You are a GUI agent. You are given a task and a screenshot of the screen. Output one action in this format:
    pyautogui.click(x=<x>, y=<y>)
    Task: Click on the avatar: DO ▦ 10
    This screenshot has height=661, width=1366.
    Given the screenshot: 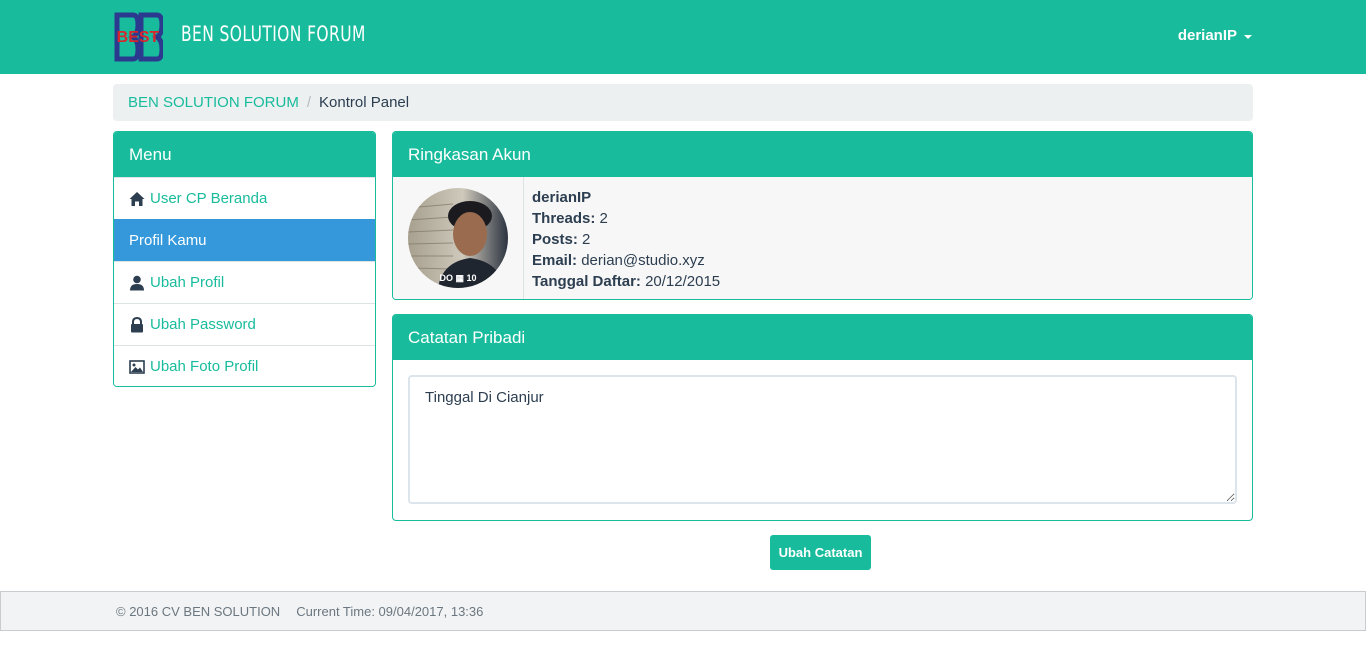 What is the action you would take?
    pyautogui.click(x=458, y=238)
    